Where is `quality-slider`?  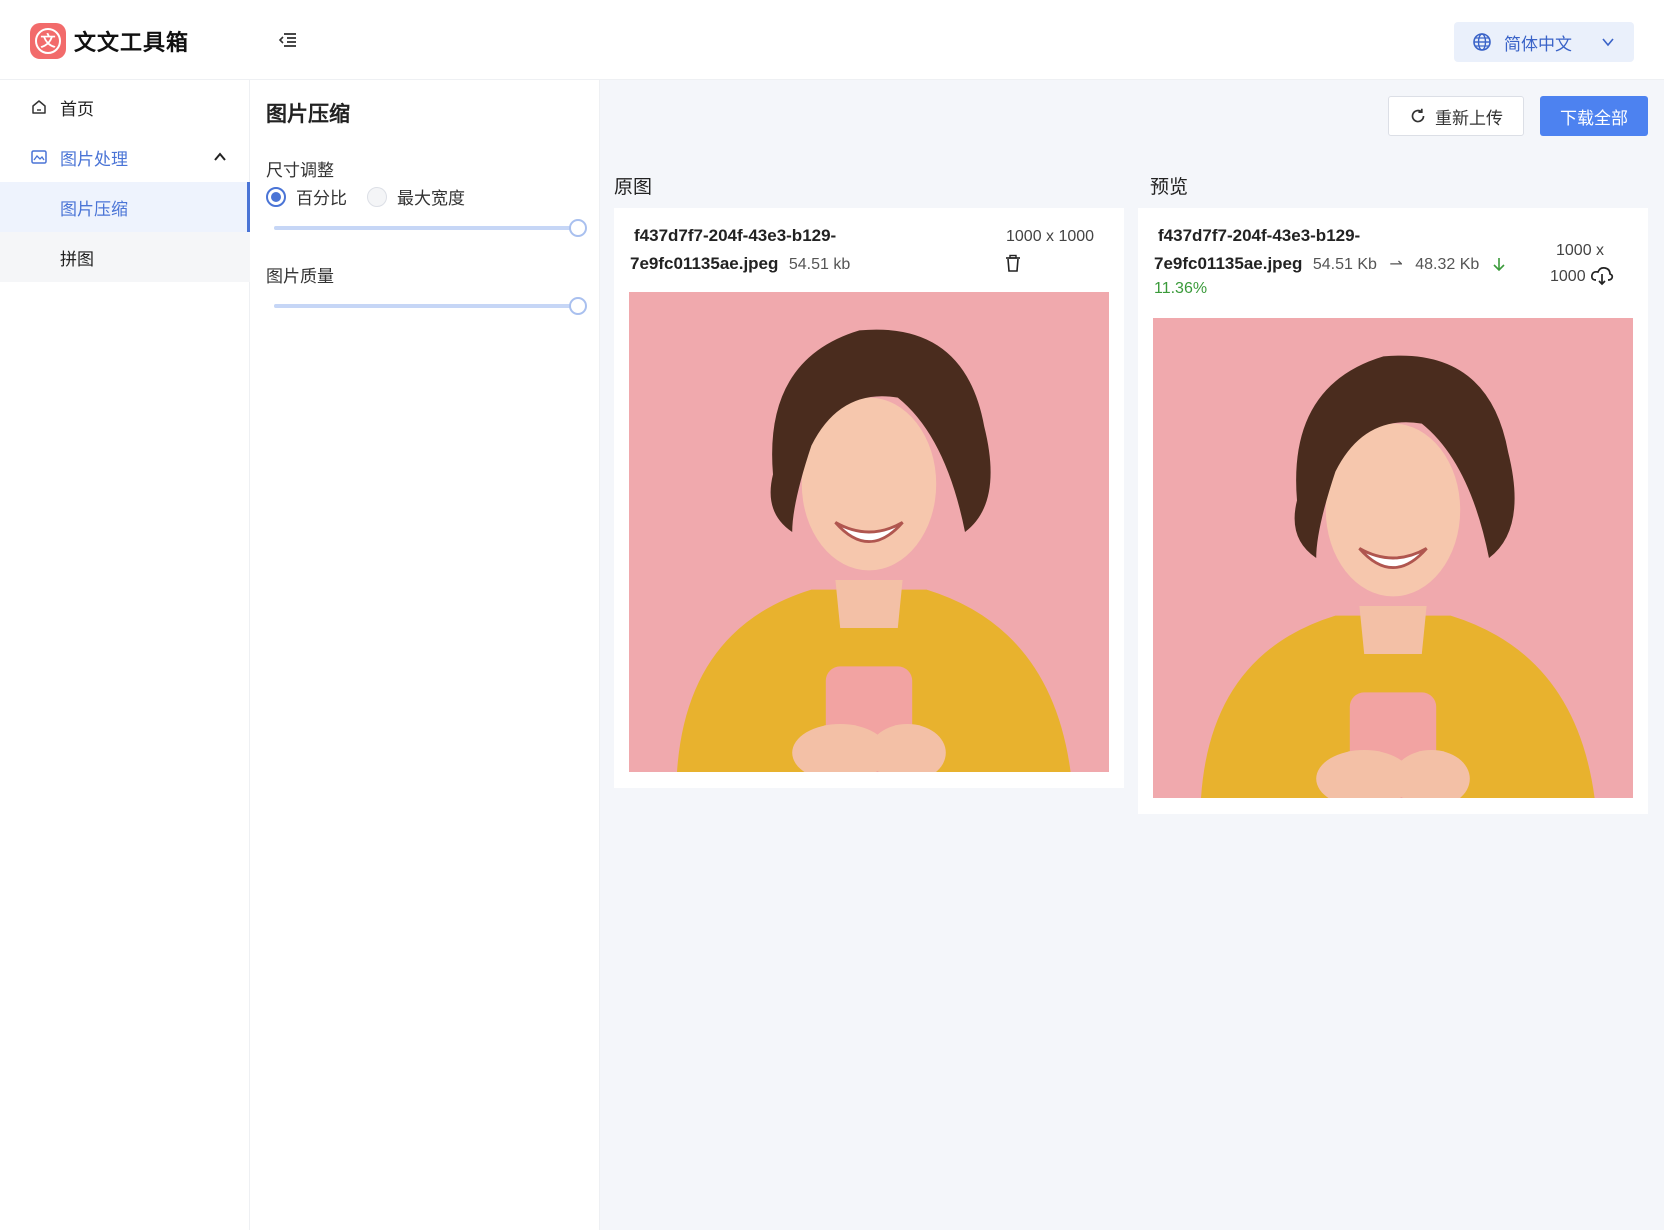
quality-slider is located at coordinates (430, 306).